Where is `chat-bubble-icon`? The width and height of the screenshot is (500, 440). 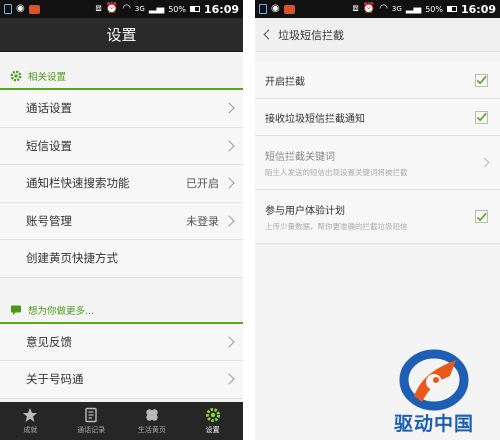 chat-bubble-icon is located at coordinates (16, 310).